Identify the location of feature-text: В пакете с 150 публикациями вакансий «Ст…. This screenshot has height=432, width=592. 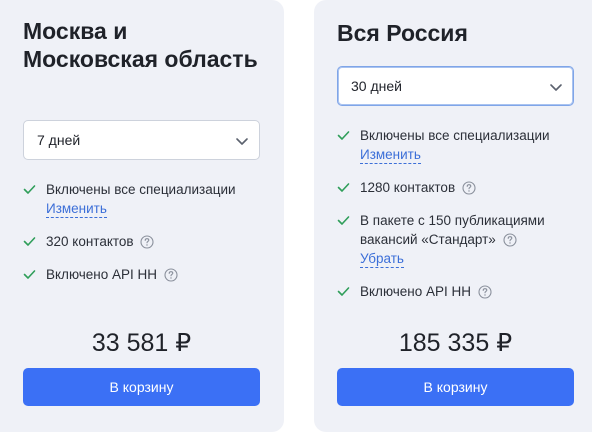
(452, 230).